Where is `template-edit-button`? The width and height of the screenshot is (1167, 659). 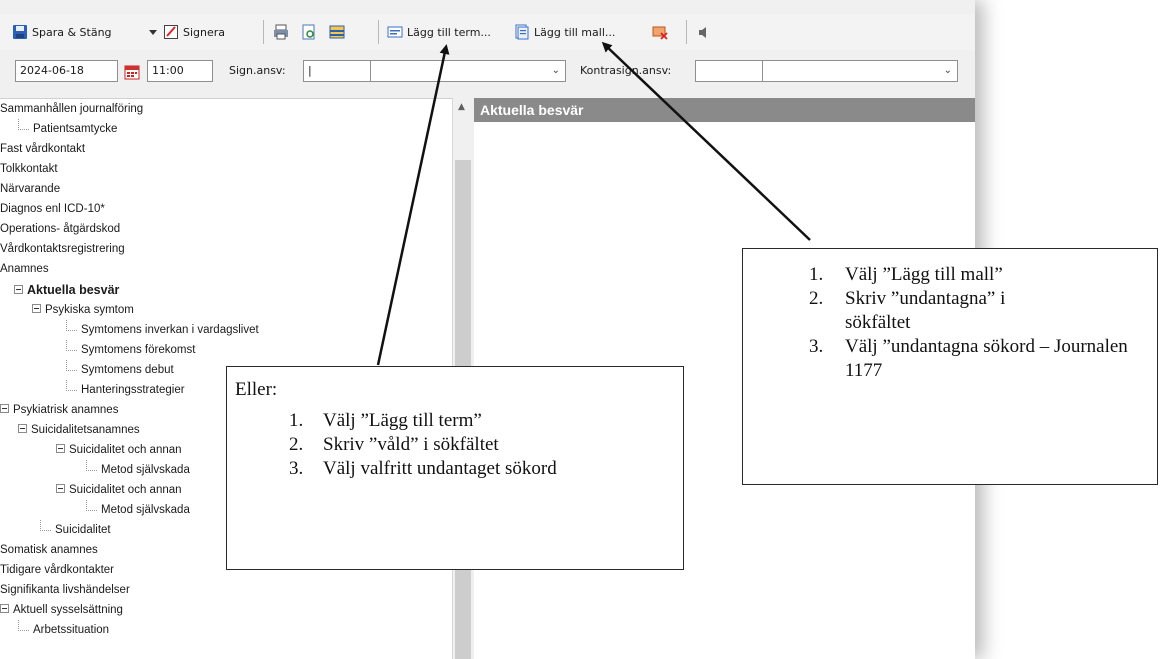
template-edit-button is located at coordinates (660, 32).